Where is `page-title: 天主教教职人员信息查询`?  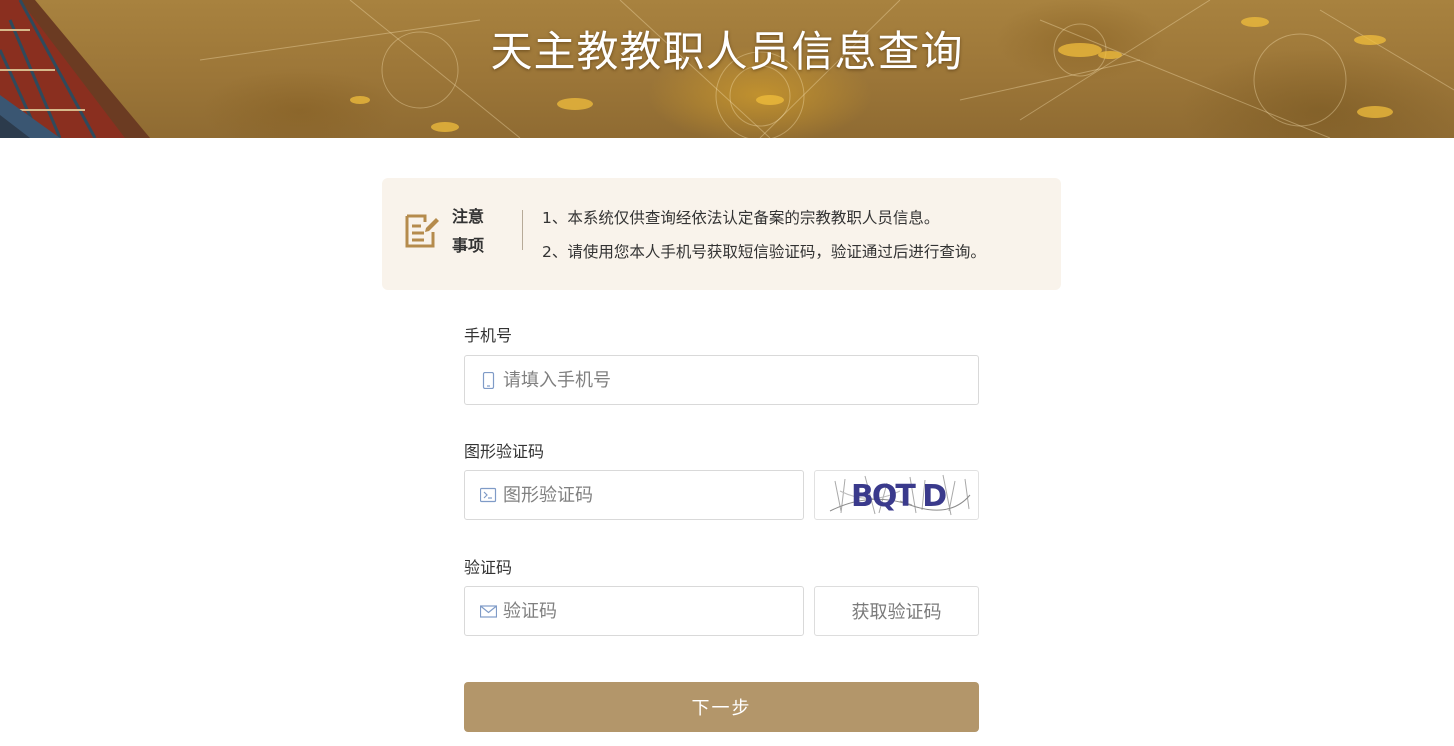
page-title: 天主教教职人员信息查询 is located at coordinates (727, 51).